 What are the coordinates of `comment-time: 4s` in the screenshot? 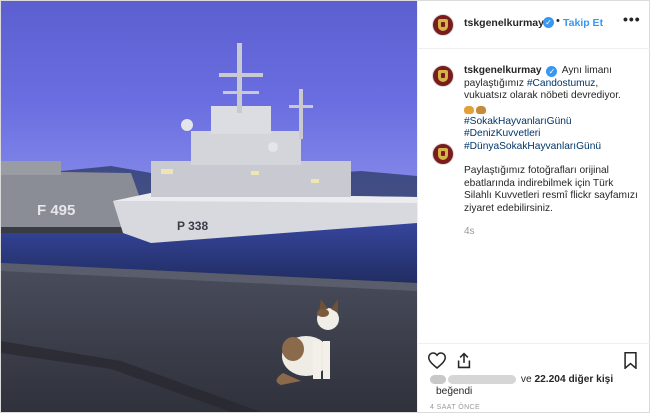 It's located at (469, 231).